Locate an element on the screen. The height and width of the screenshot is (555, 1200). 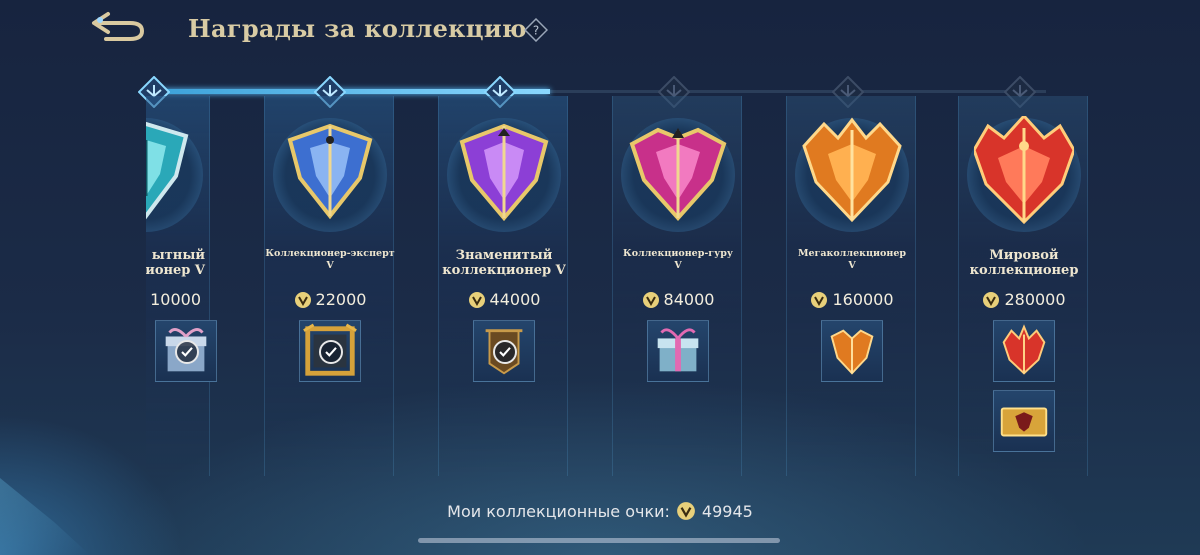
back-button is located at coordinates (117, 25).